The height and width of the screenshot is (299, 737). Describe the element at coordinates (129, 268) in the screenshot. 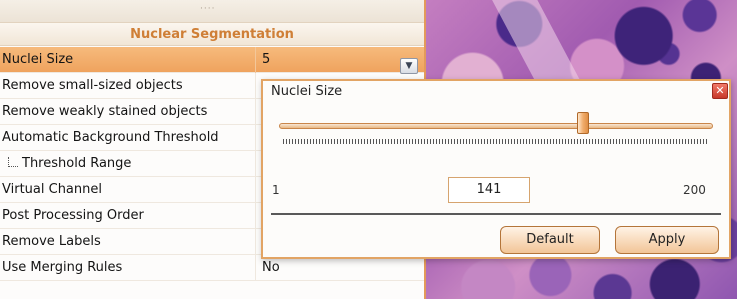

I see `property-label: Use Merging Rules` at that location.